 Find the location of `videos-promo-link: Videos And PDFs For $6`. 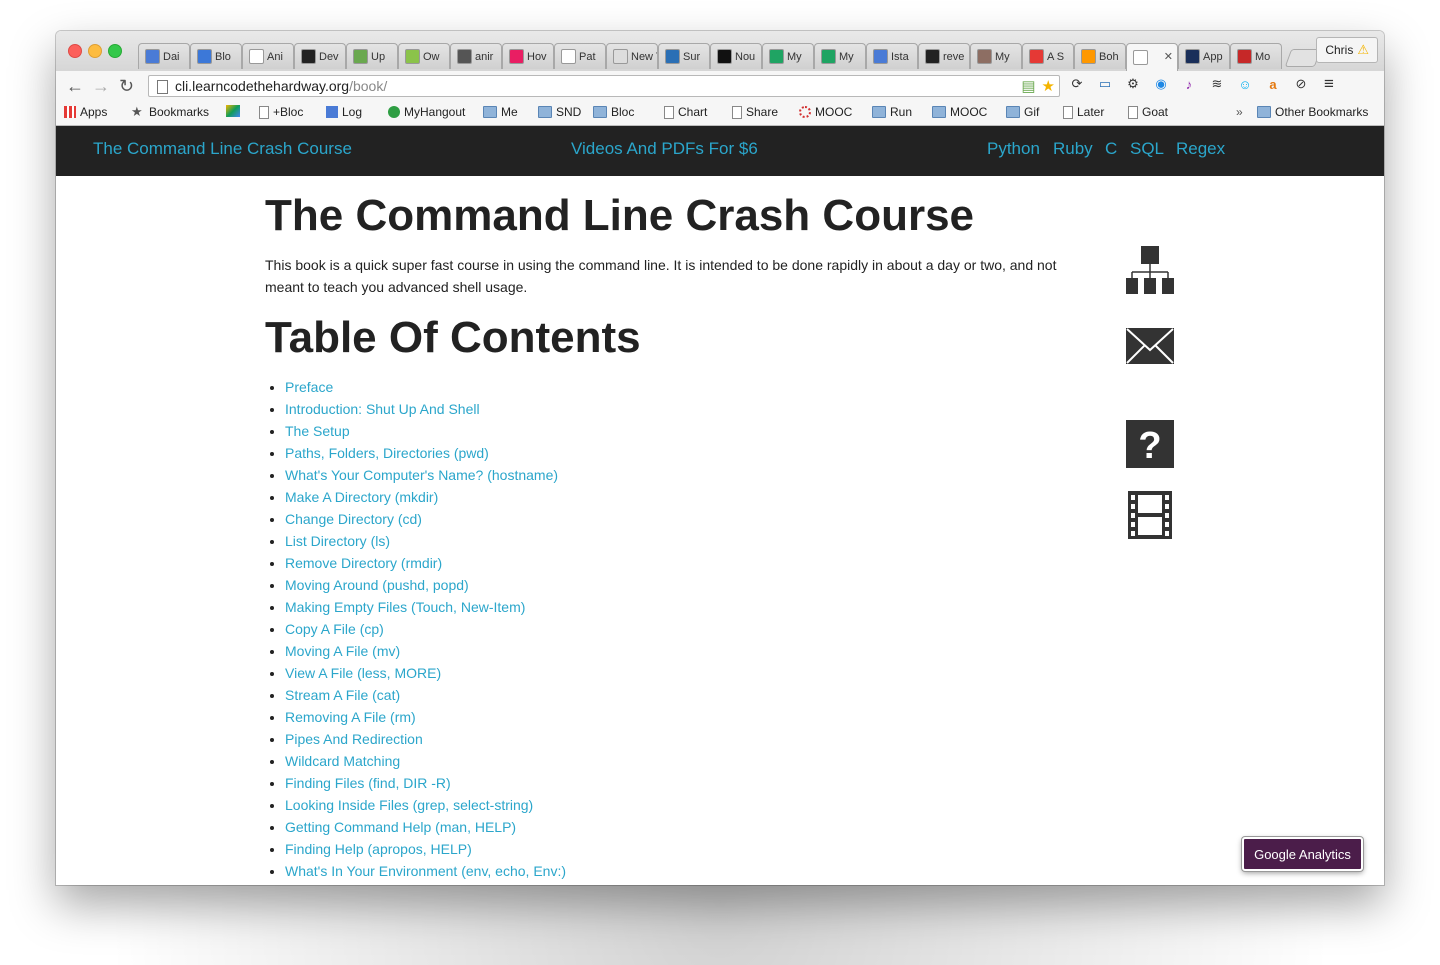

videos-promo-link: Videos And PDFs For $6 is located at coordinates (664, 149).